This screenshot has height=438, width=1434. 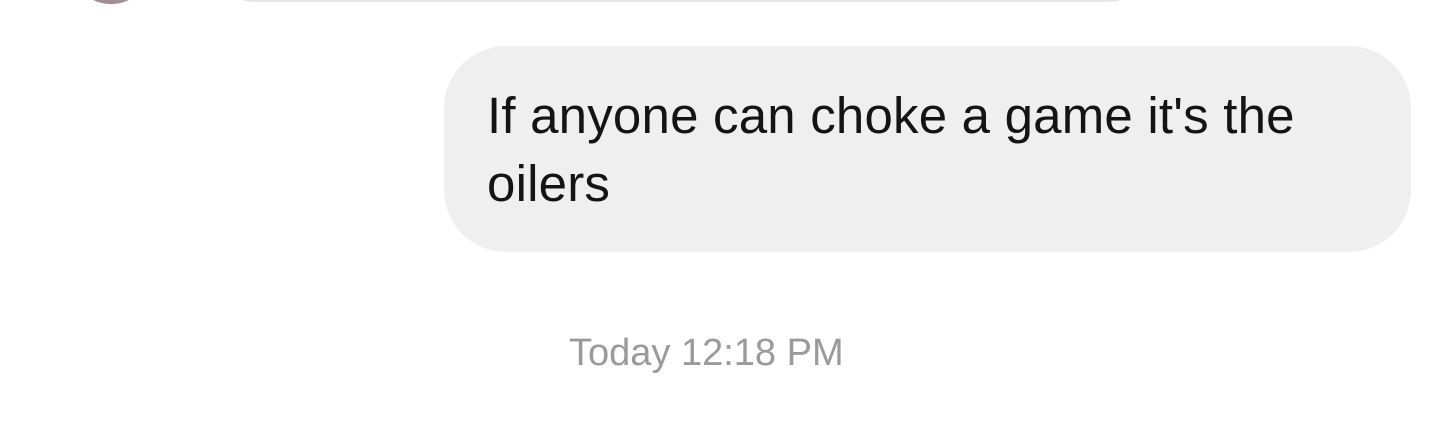 I want to click on message-timestamp: Today 12:18 PM, so click(x=706, y=353).